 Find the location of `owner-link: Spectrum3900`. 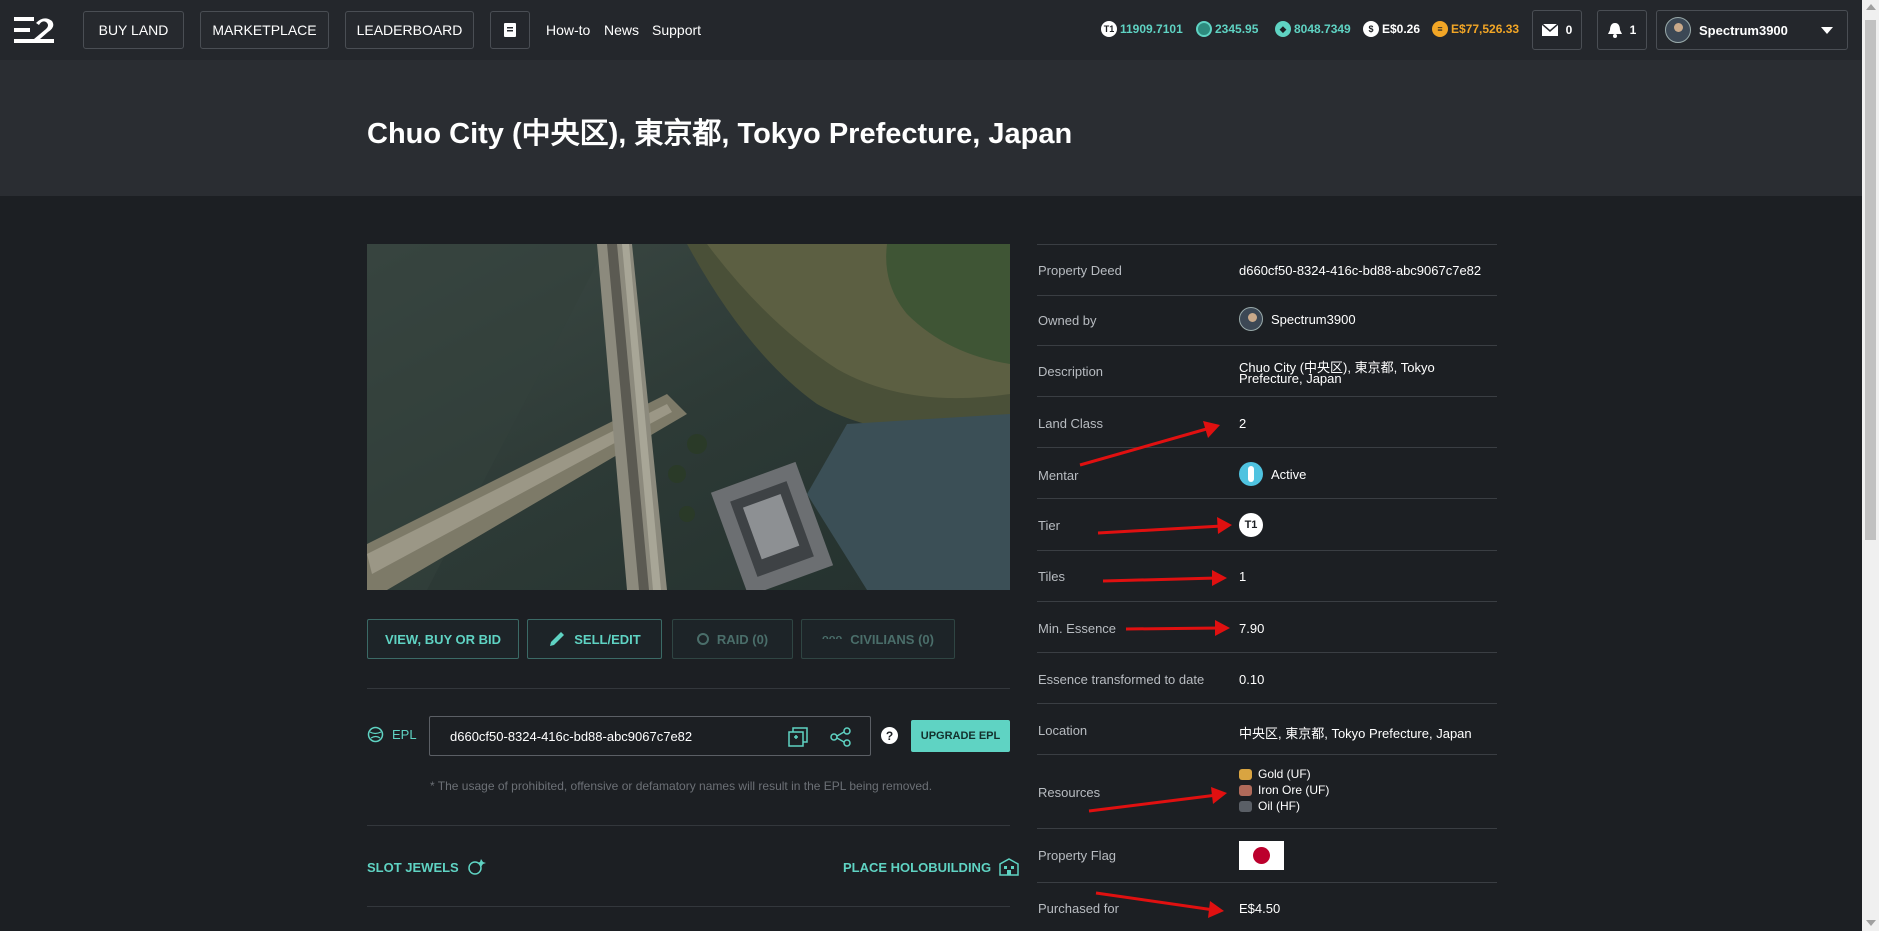

owner-link: Spectrum3900 is located at coordinates (1297, 319).